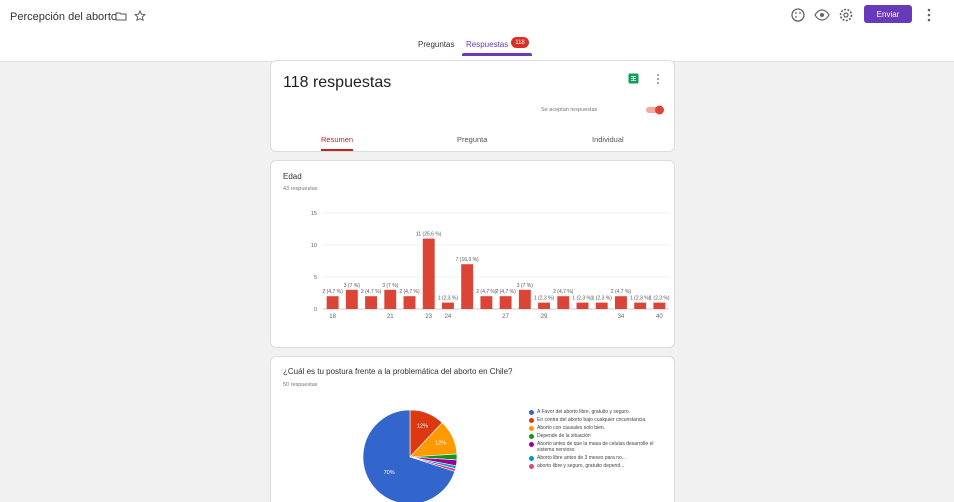 This screenshot has width=954, height=502. I want to click on legend-label: Depende de la situación, so click(564, 436).